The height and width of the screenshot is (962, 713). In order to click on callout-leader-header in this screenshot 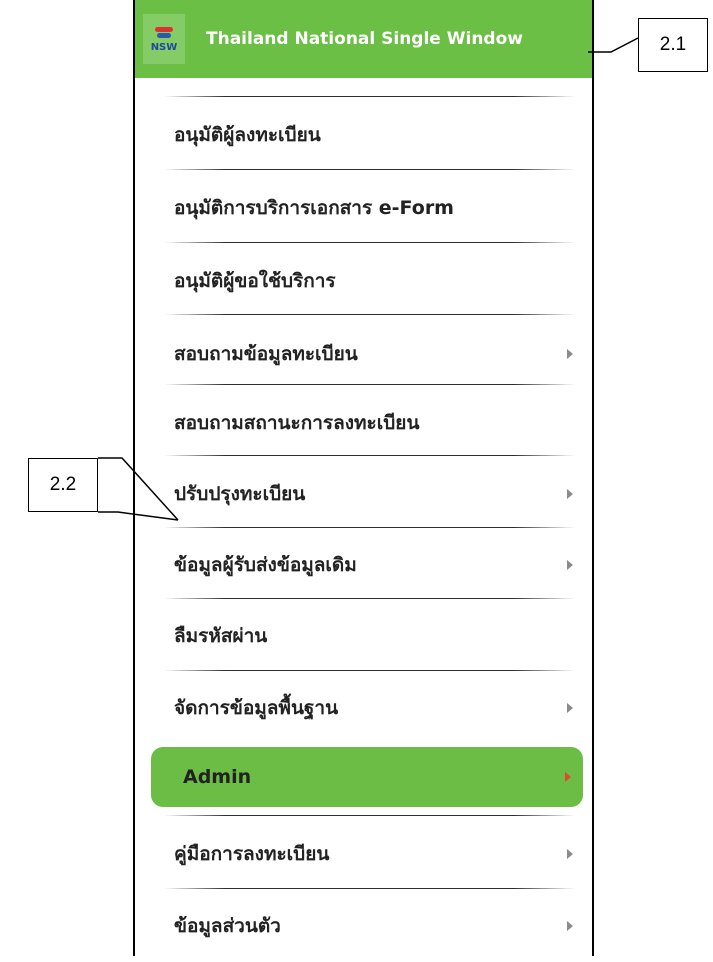, I will do `click(613, 45)`.